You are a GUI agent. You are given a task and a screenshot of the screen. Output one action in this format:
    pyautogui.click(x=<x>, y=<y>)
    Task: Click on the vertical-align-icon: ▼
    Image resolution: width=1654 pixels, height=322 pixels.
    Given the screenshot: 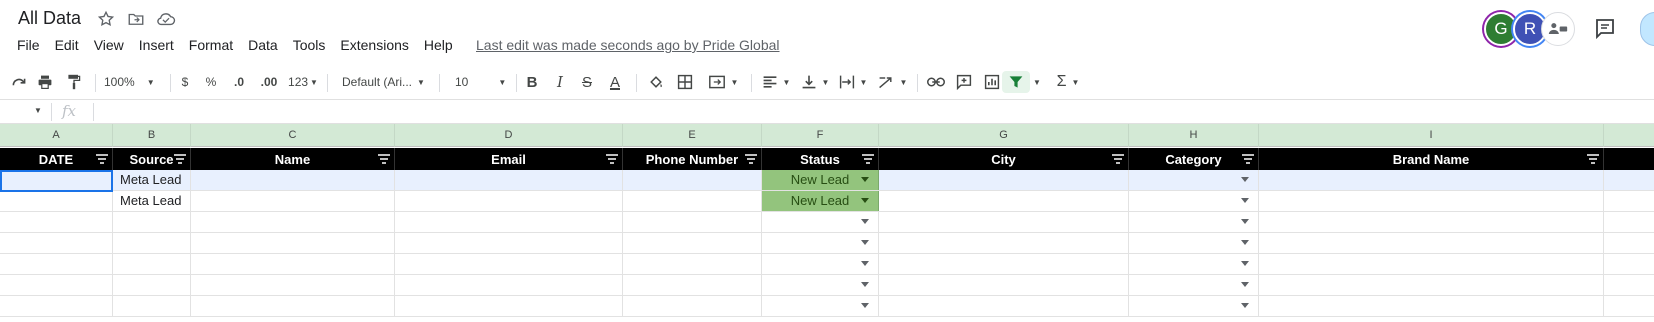 What is the action you would take?
    pyautogui.click(x=815, y=82)
    